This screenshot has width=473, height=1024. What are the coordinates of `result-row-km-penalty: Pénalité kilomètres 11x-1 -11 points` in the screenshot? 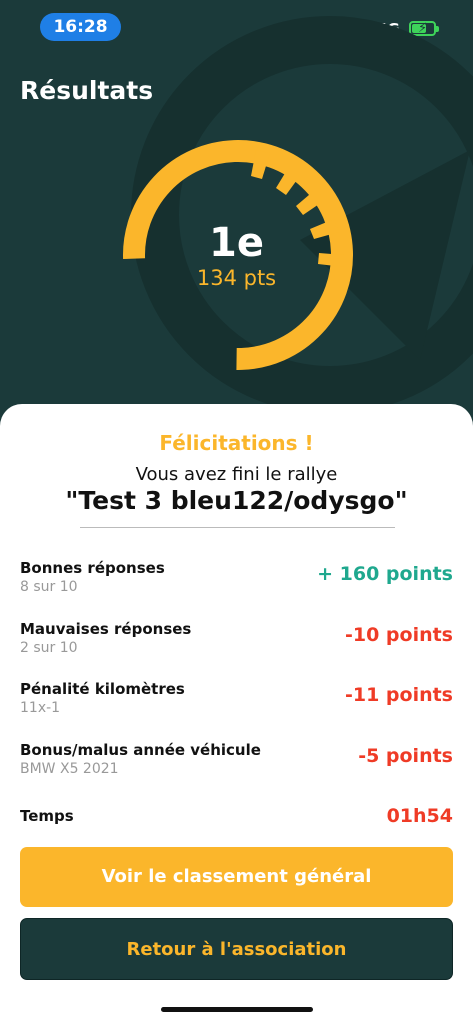 It's located at (236, 701).